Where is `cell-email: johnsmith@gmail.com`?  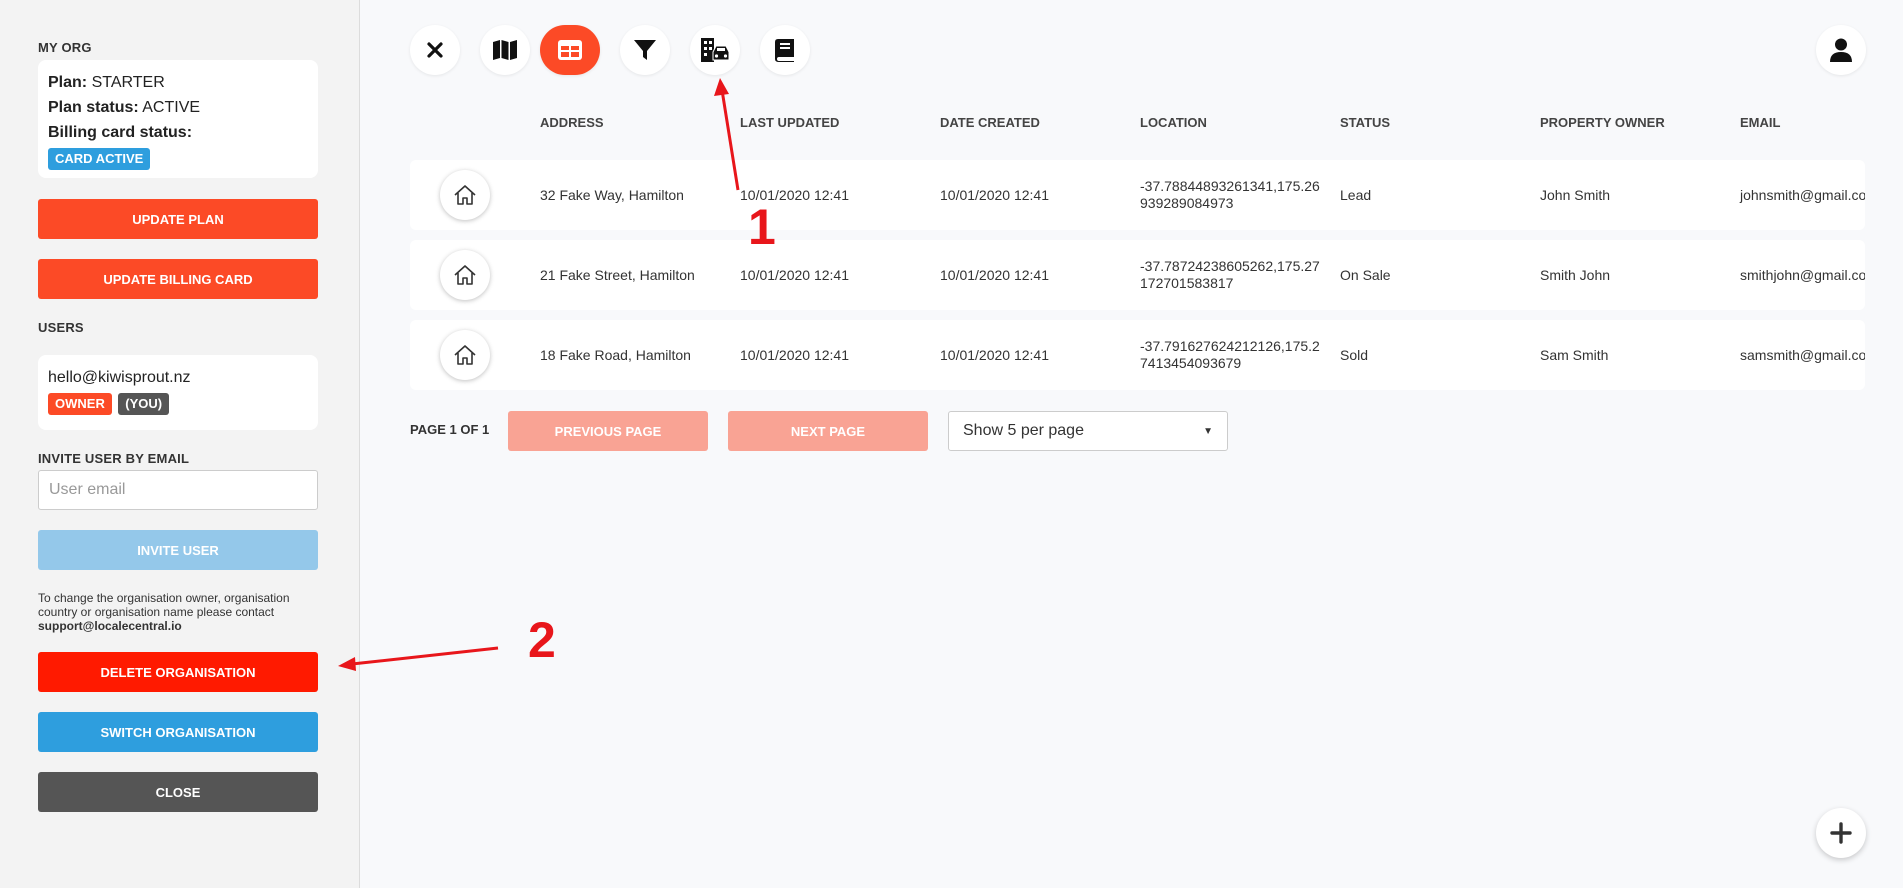
cell-email: johnsmith@gmail.com is located at coordinates (1802, 195).